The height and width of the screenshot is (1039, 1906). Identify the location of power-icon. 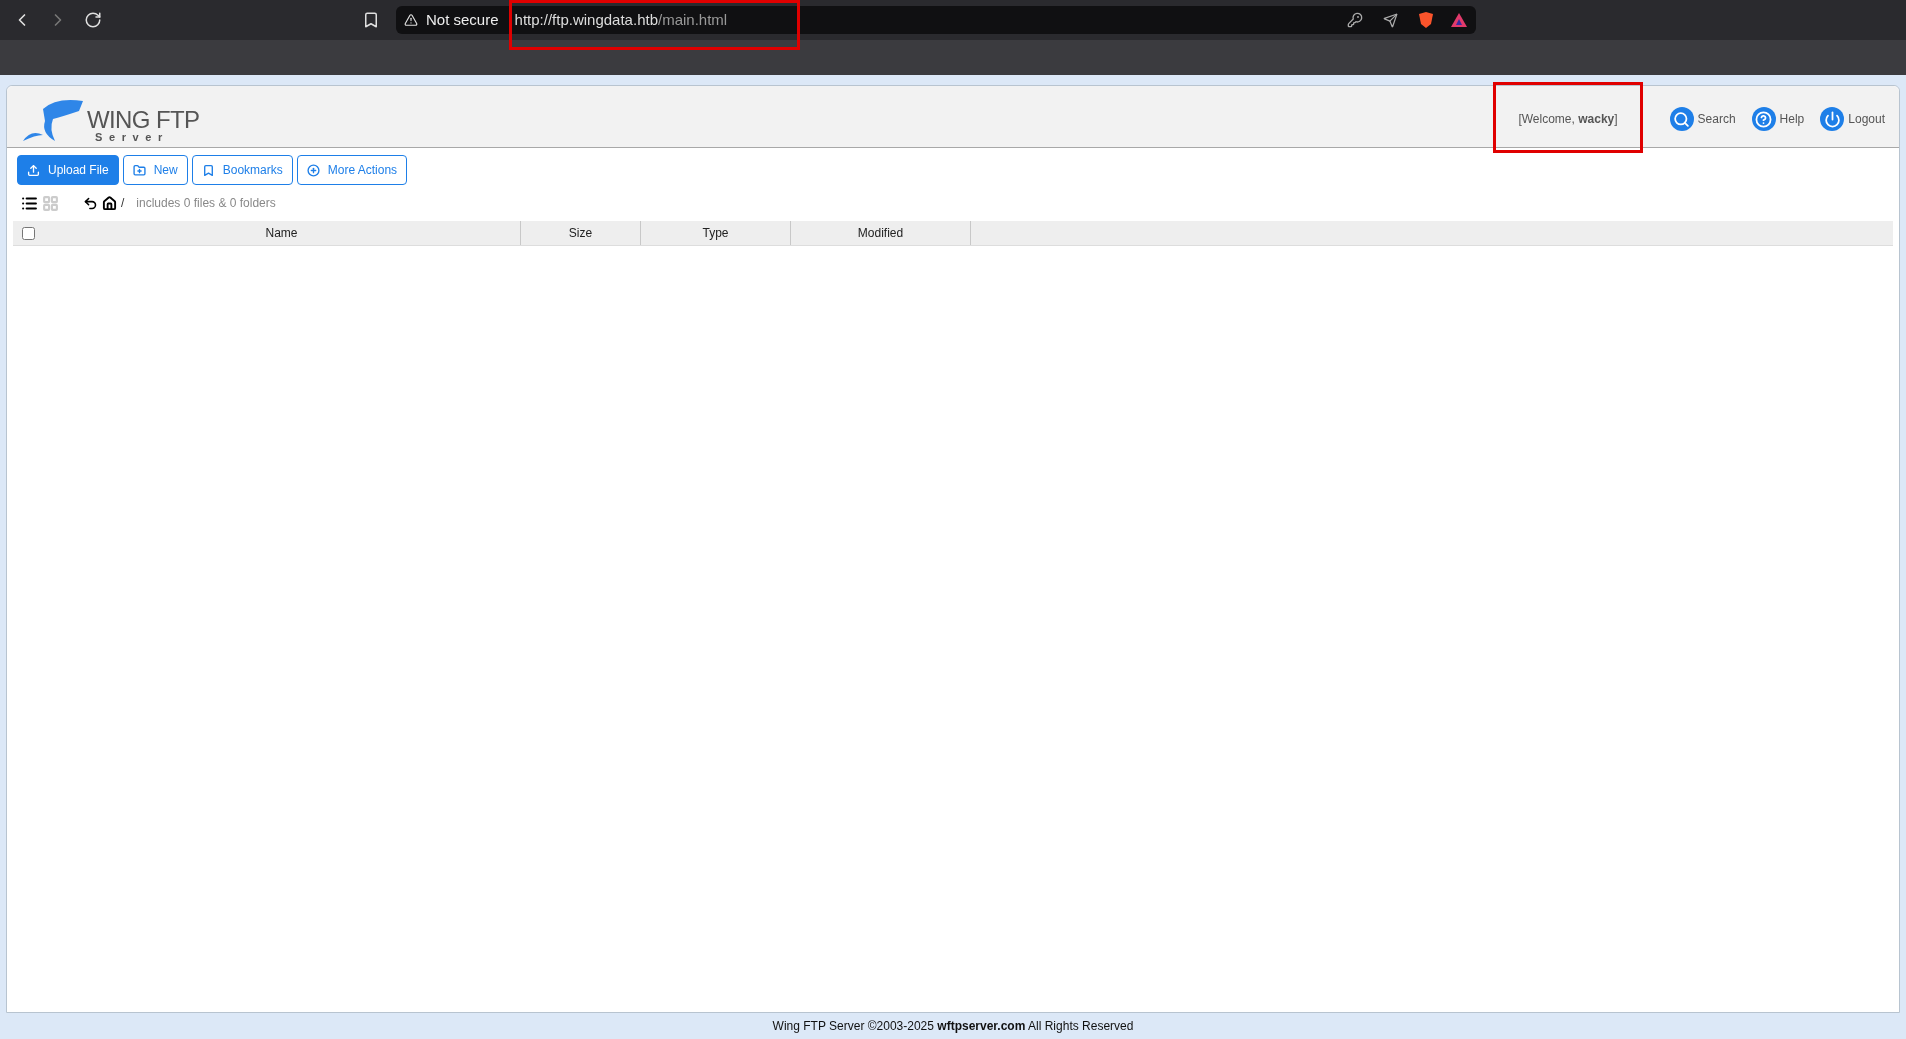
(1832, 119).